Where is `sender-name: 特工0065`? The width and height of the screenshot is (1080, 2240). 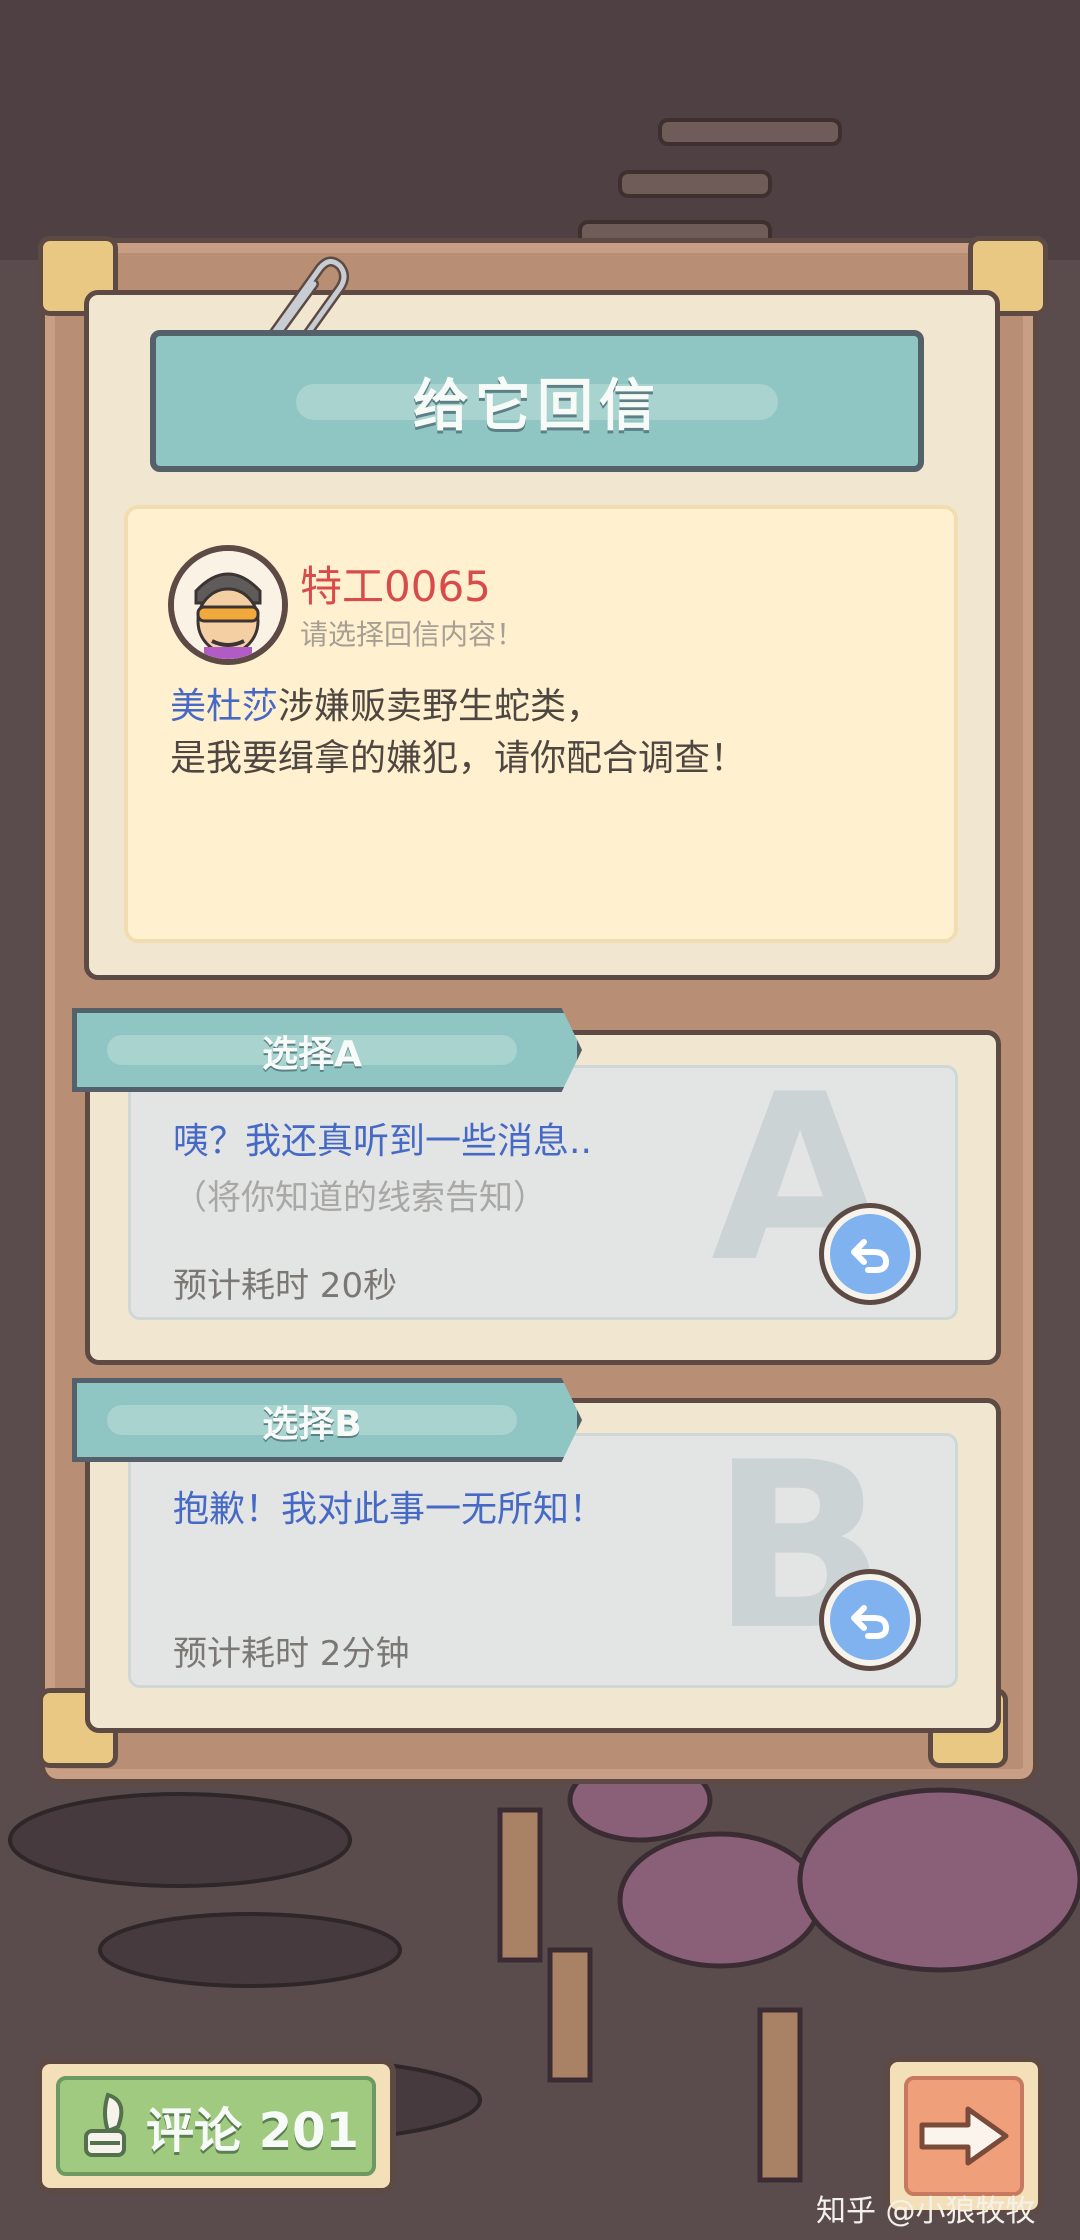 sender-name: 特工0065 is located at coordinates (395, 586).